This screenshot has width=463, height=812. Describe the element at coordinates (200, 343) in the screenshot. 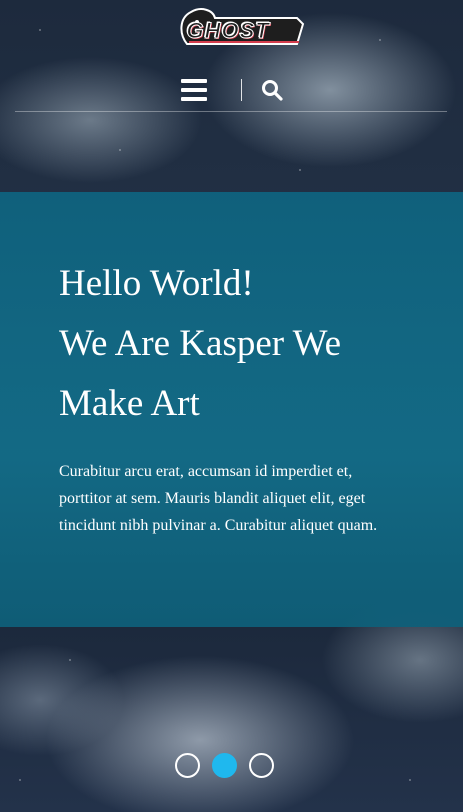

I see `hero-title-line: We Are Kasper We` at that location.